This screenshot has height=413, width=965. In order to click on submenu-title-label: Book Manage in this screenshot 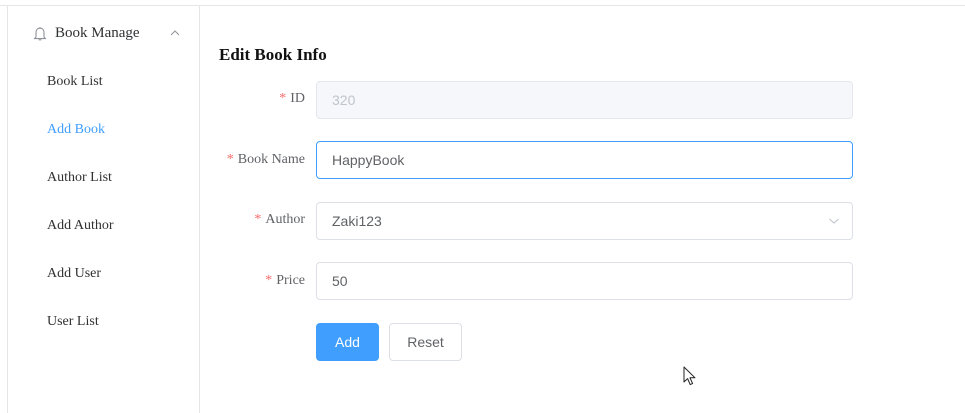, I will do `click(97, 33)`.